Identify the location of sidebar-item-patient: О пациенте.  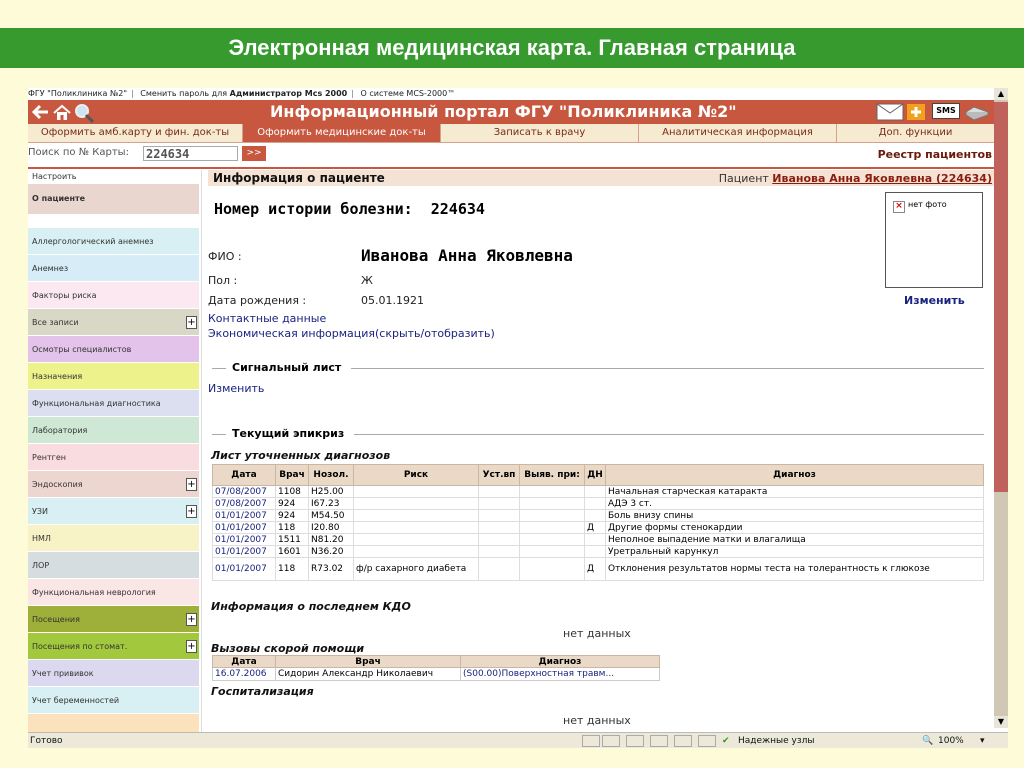
(113, 199).